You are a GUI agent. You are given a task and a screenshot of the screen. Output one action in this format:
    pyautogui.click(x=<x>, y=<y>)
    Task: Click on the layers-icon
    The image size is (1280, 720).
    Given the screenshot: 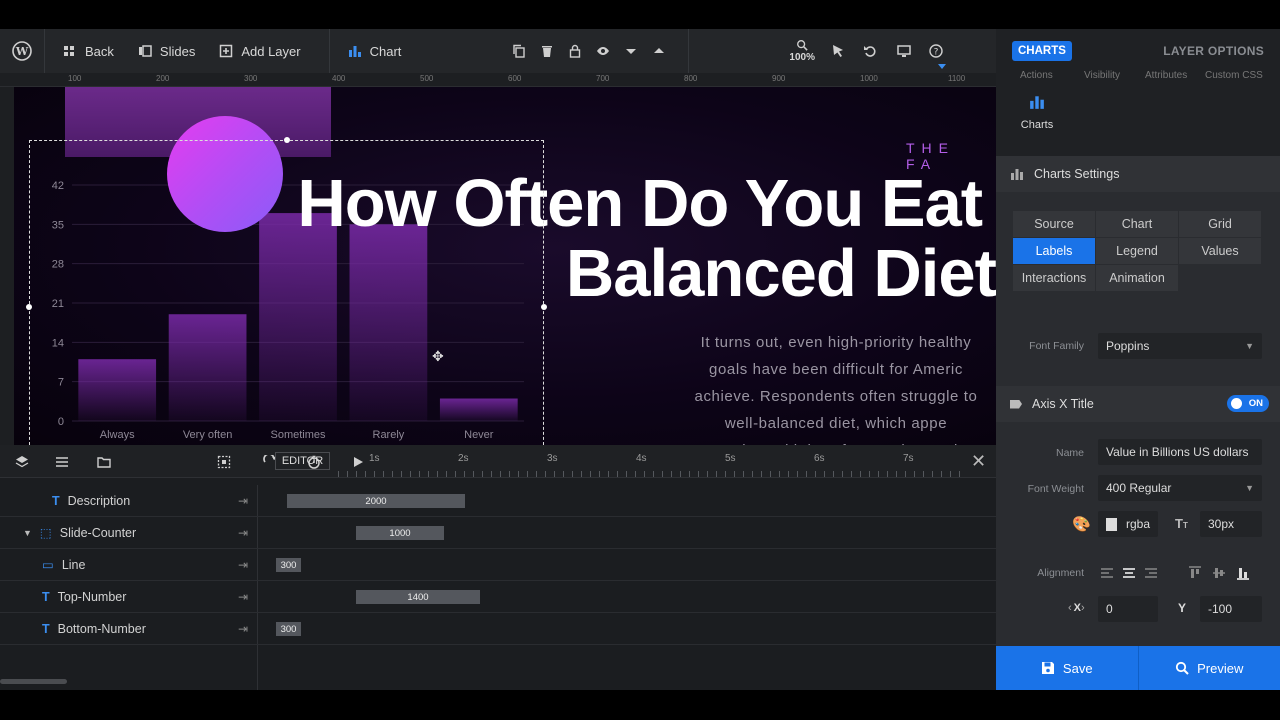 What is the action you would take?
    pyautogui.click(x=22, y=462)
    